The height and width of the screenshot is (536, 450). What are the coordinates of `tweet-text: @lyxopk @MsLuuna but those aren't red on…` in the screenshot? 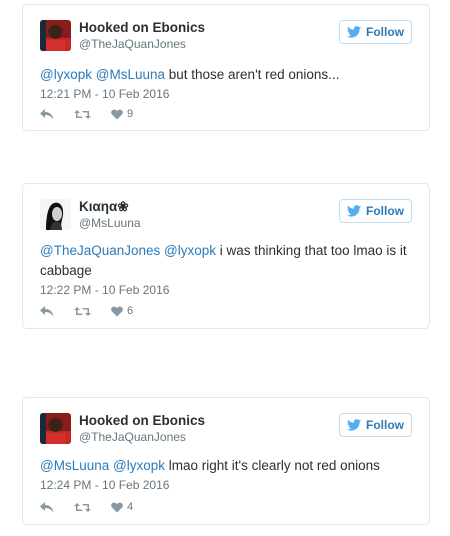 It's located at (226, 75).